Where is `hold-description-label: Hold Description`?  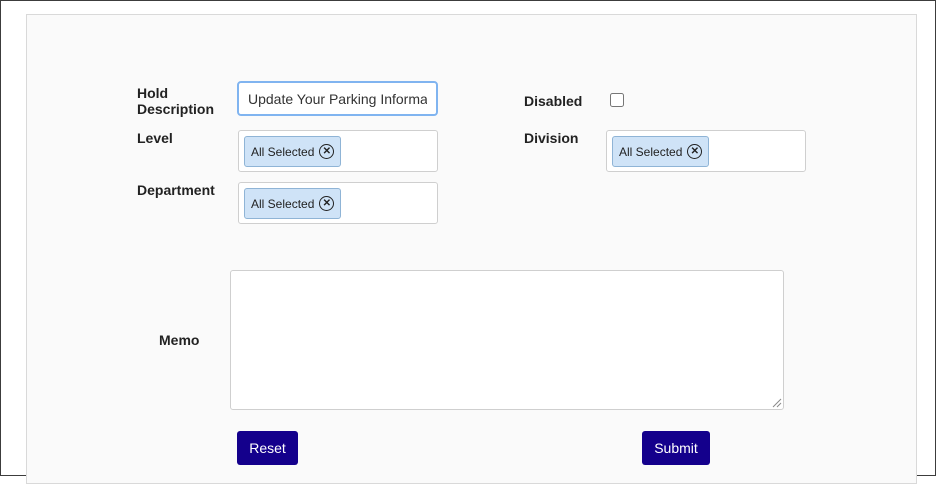 hold-description-label: Hold Description is located at coordinates (175, 101).